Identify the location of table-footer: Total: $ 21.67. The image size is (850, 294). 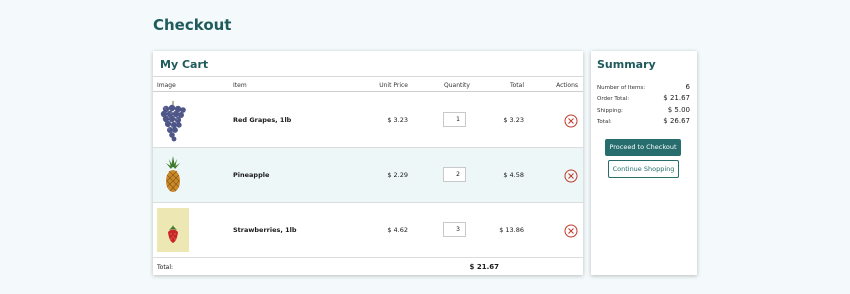
(368, 267).